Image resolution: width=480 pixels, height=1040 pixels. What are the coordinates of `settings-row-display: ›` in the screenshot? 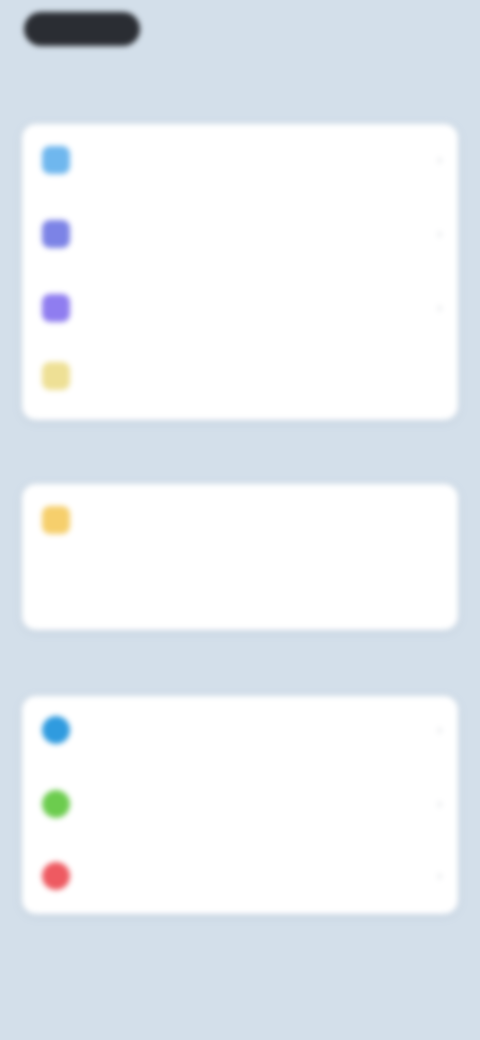 It's located at (240, 308).